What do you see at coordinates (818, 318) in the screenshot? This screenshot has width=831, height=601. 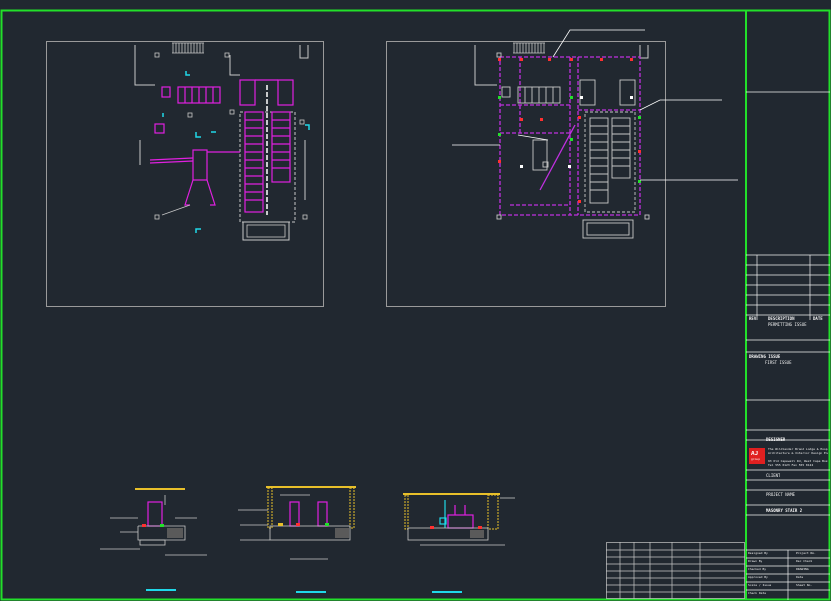 I see `date-column-header: DATE` at bounding box center [818, 318].